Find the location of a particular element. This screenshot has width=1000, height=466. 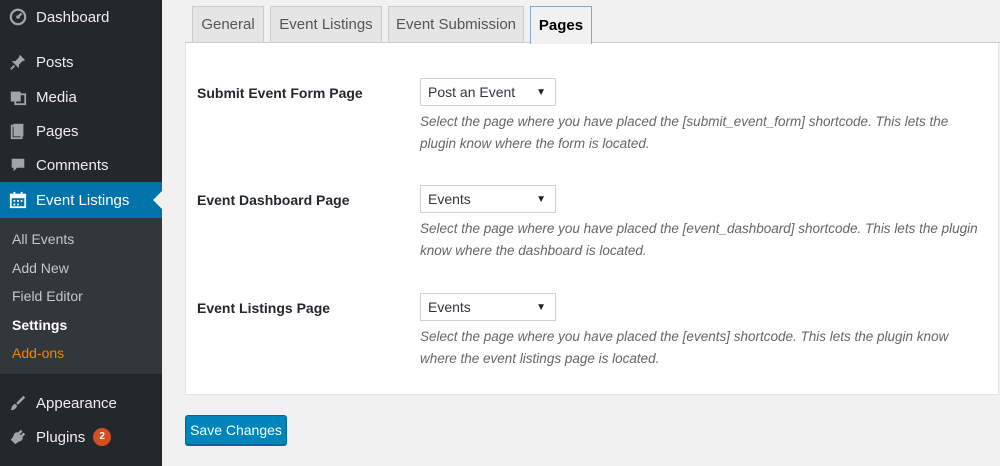

tab-event-listings: Event Listings is located at coordinates (326, 24).